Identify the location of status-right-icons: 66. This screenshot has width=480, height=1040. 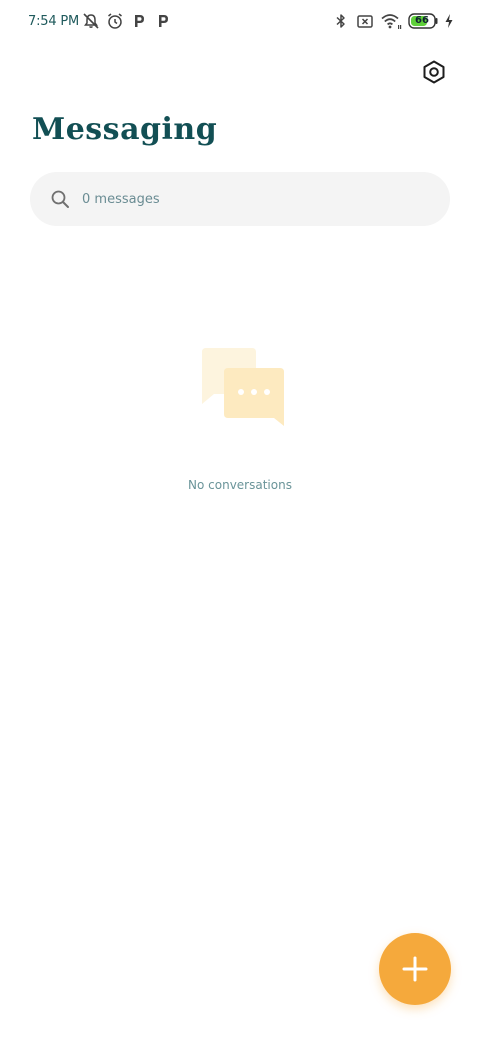
(393, 21).